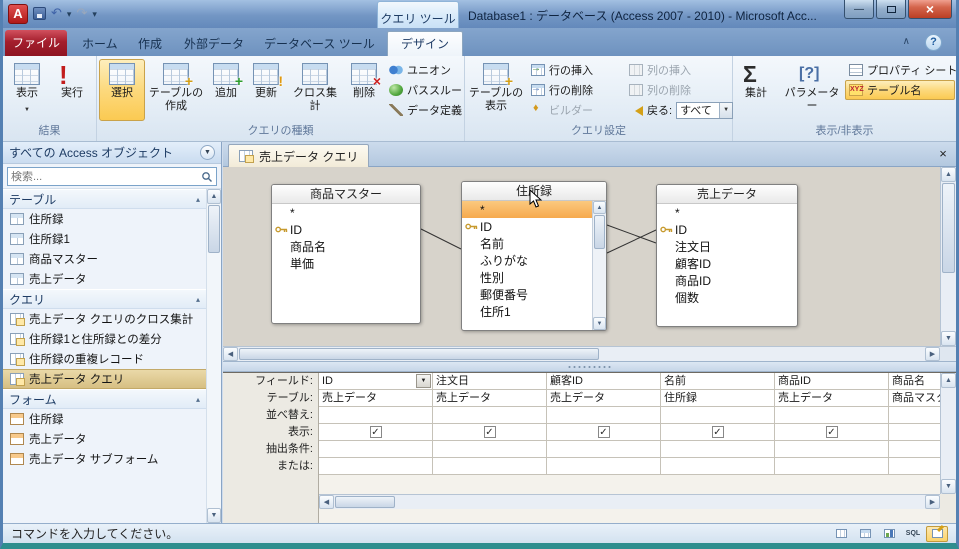 The width and height of the screenshot is (959, 549). What do you see at coordinates (891, 9) in the screenshot?
I see `maximize-button` at bounding box center [891, 9].